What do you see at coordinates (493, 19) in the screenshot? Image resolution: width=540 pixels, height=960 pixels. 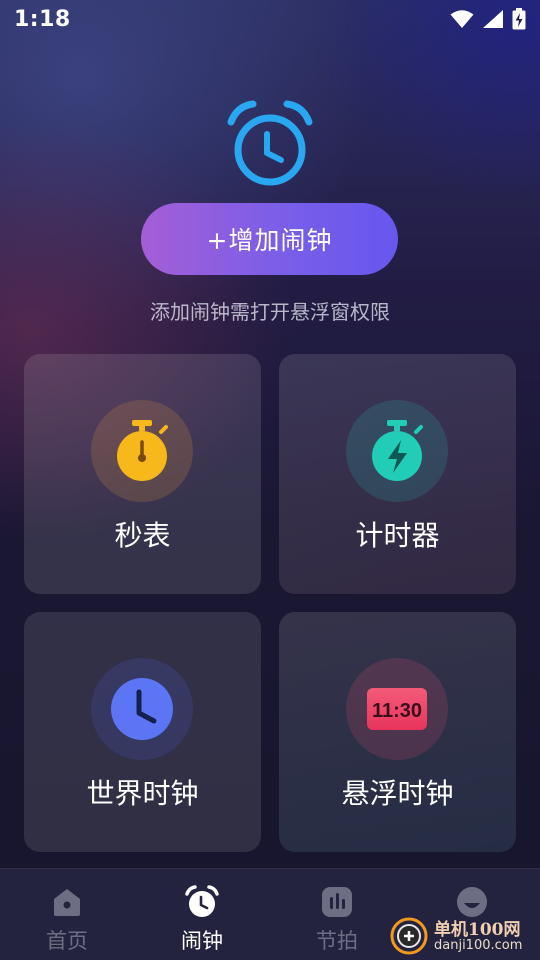 I see `cellular-signal-icon` at bounding box center [493, 19].